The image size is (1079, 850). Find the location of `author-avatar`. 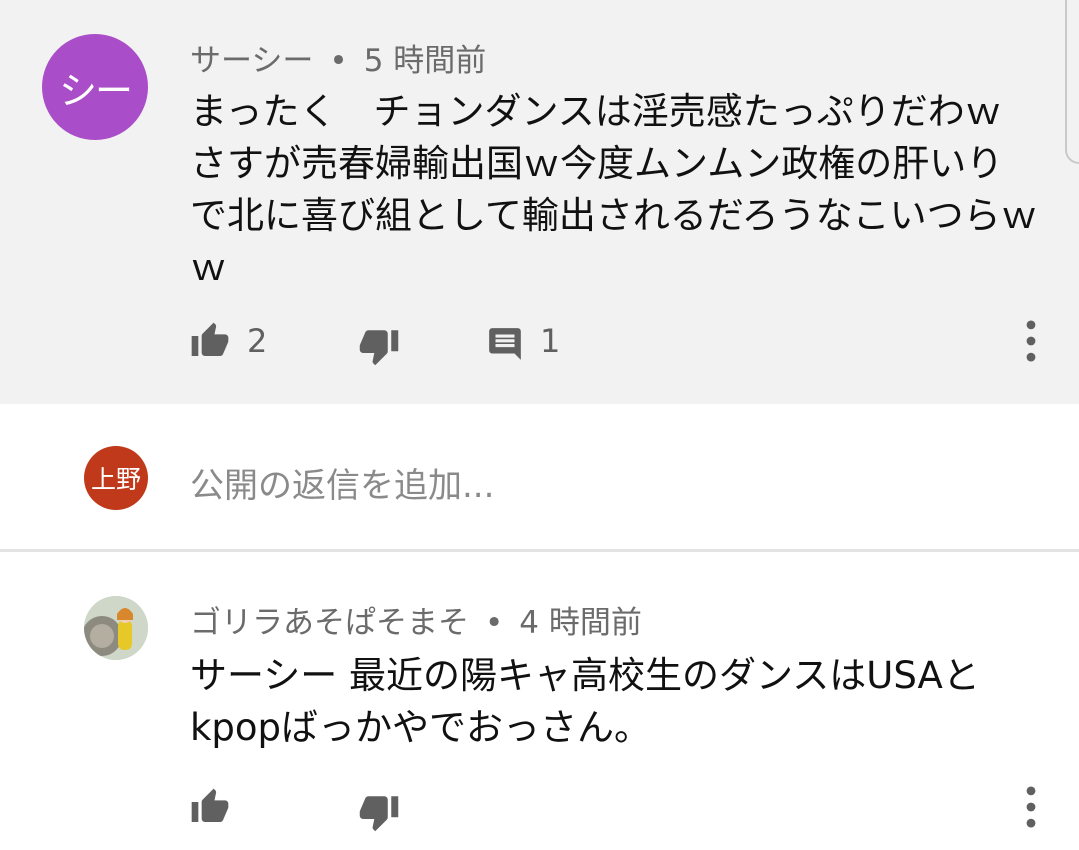

author-avatar is located at coordinates (116, 628).